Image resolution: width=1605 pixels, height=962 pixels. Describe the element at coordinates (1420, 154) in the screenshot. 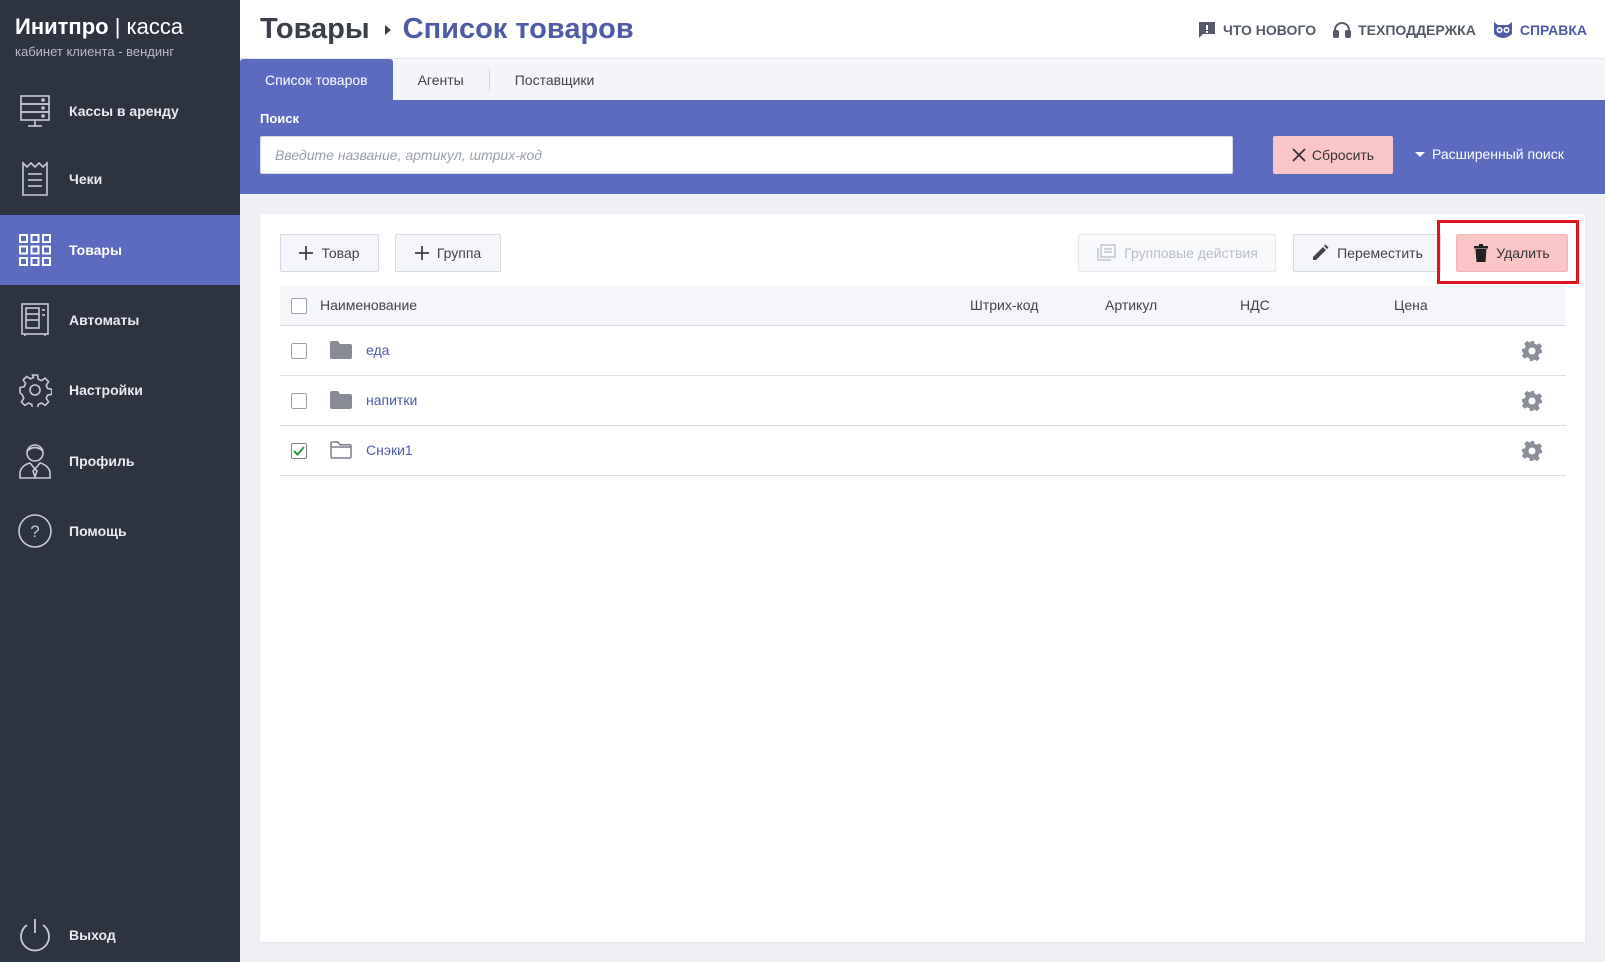

I see `caret-down-icon` at that location.